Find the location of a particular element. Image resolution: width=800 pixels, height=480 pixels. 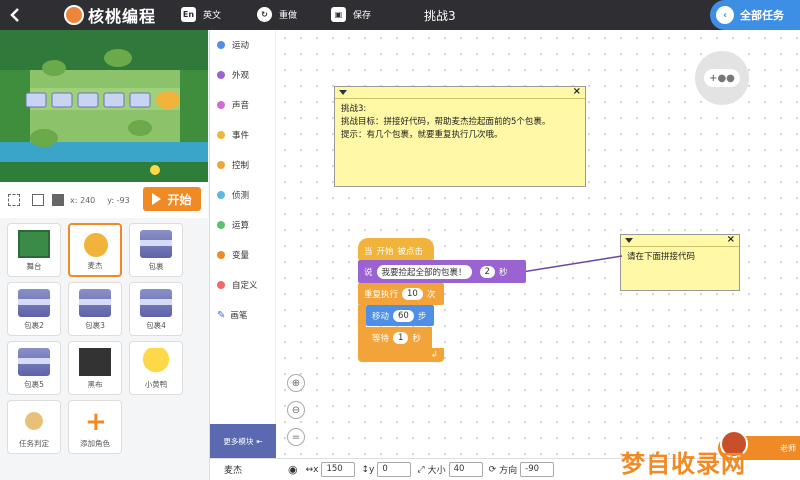

motion-dot-icon is located at coordinates (221, 45).